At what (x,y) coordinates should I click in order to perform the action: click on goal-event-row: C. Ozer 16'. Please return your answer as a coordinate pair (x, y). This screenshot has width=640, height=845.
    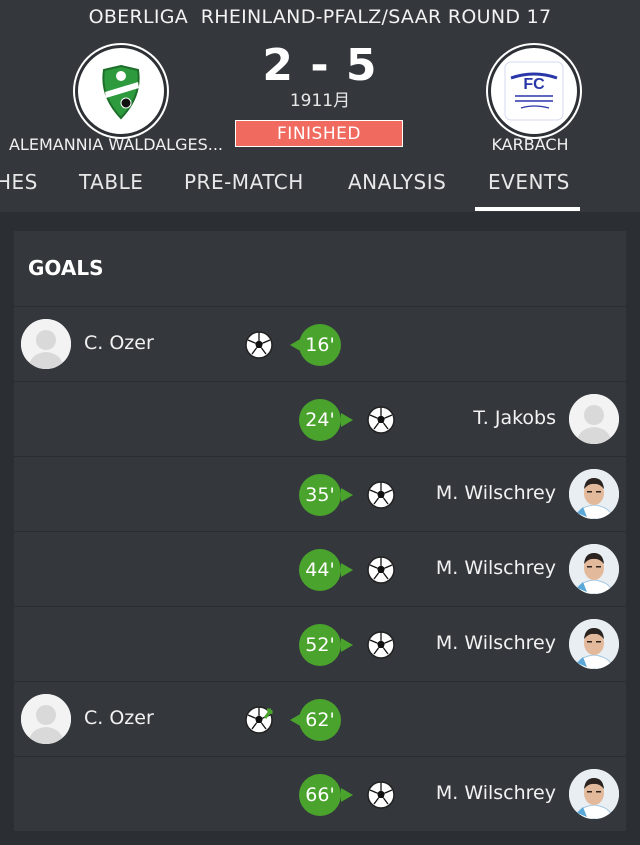
    Looking at the image, I should click on (320, 343).